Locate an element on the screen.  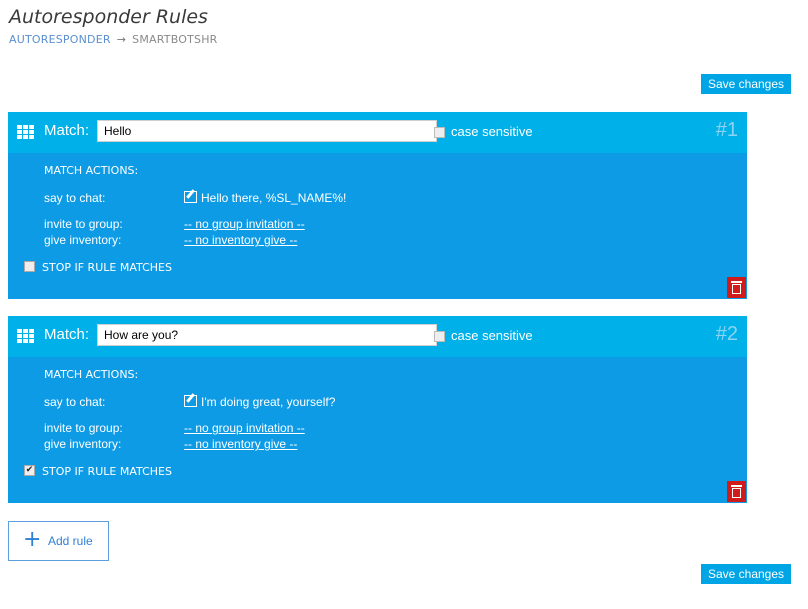
rule-number: #1 is located at coordinates (726, 130).